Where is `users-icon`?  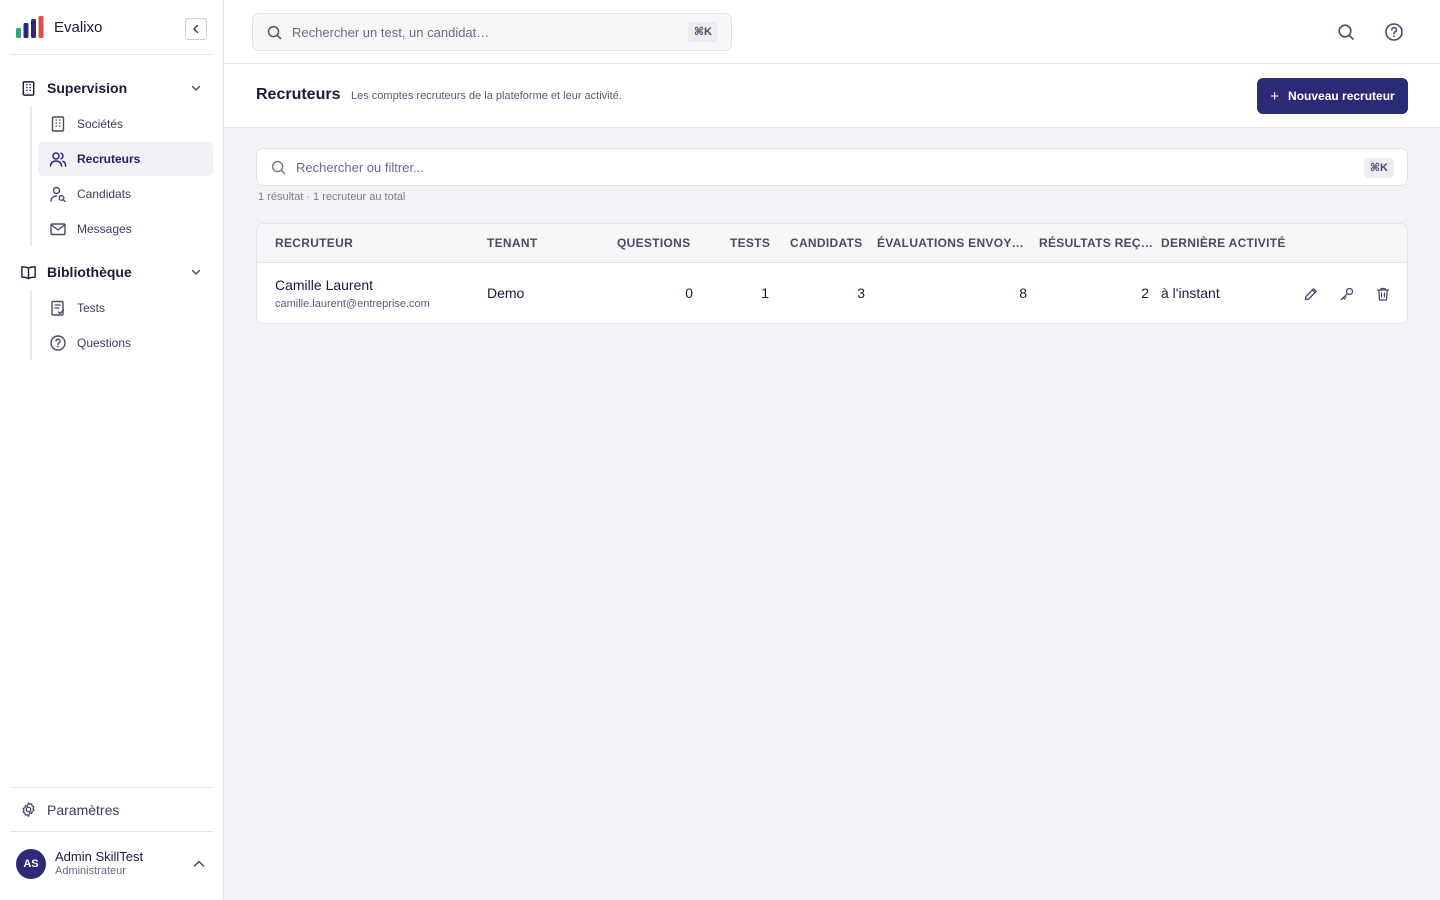 users-icon is located at coordinates (58, 159).